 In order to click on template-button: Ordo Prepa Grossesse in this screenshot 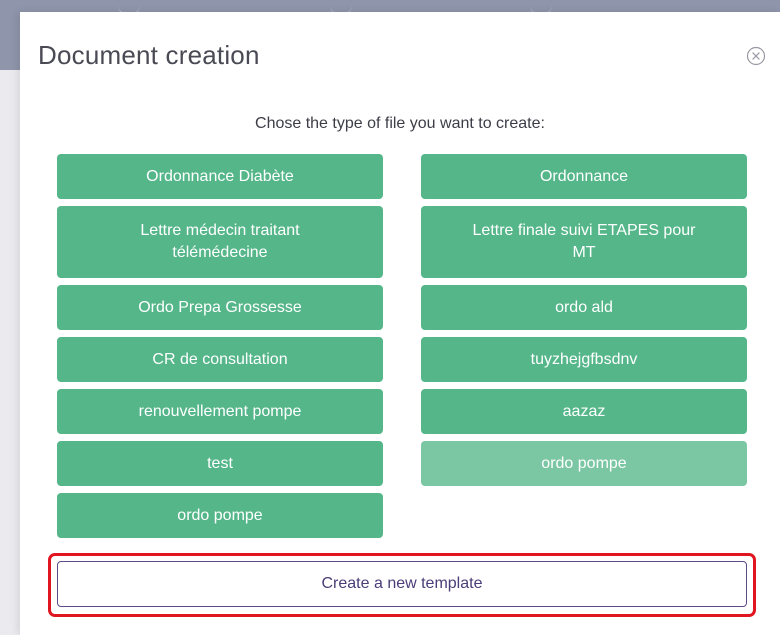, I will do `click(220, 307)`.